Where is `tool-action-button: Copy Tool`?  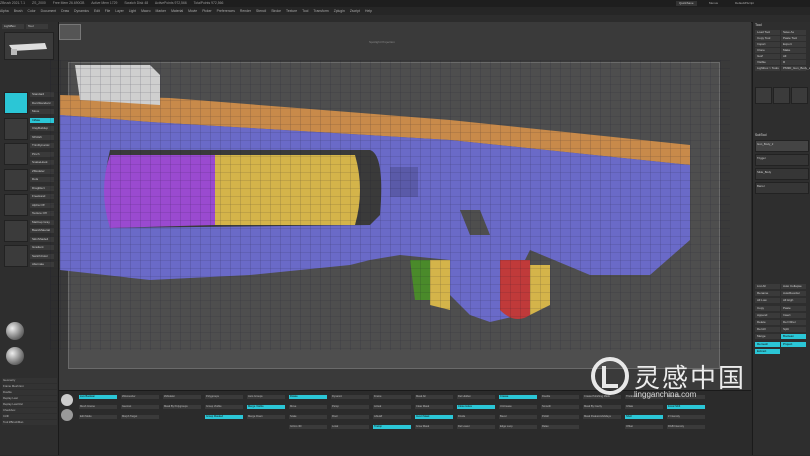
tool-action-button: Copy Tool is located at coordinates (767, 38).